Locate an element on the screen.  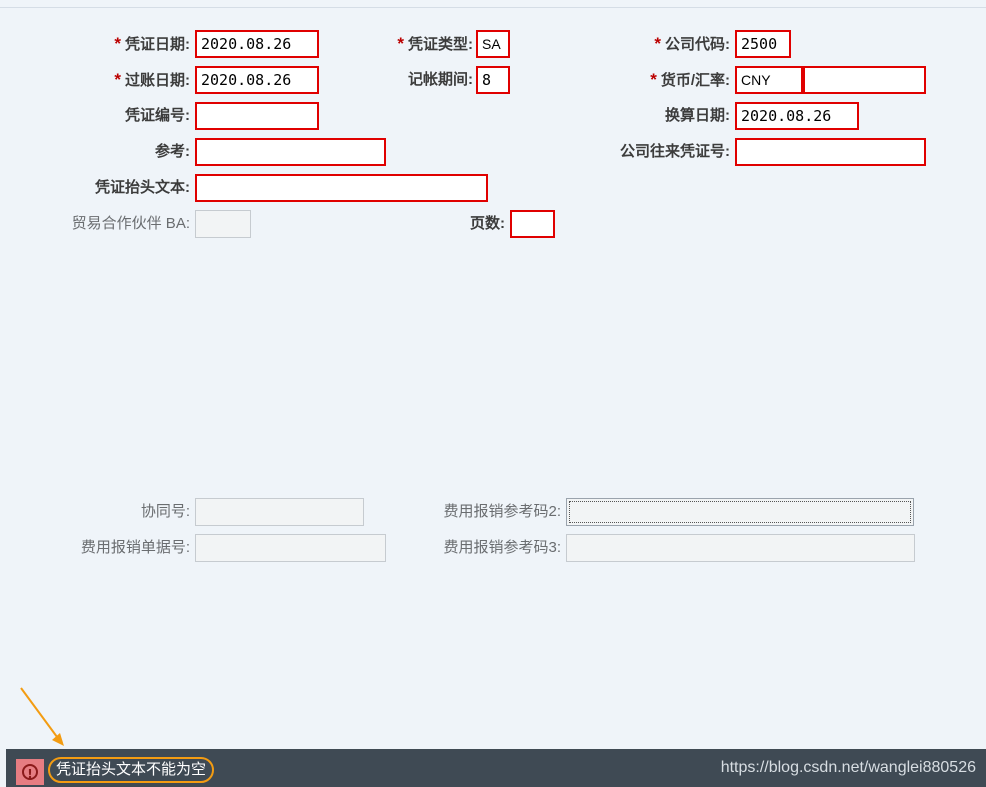
annotation-arrow is located at coordinates (42, 716).